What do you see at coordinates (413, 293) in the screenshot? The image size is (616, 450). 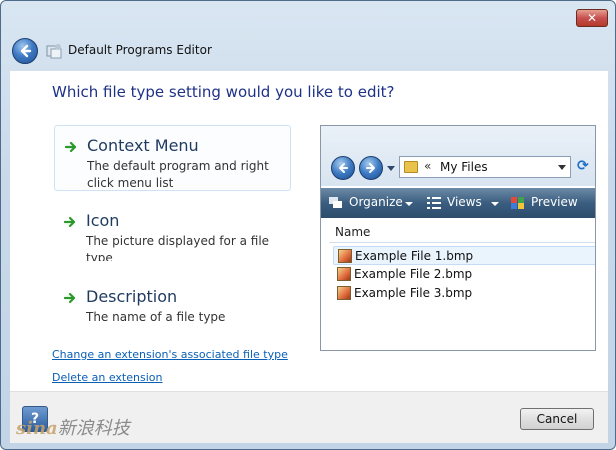 I see `file-name: Example File 3.bmp` at bounding box center [413, 293].